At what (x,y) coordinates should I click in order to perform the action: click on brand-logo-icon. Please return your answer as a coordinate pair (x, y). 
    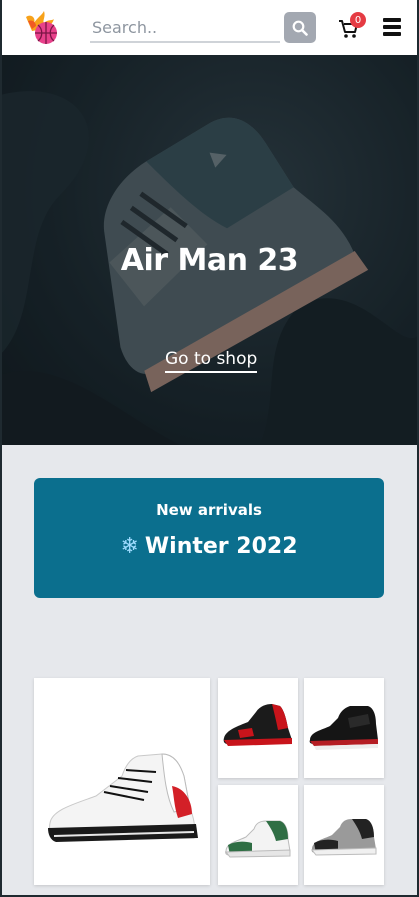
    Looking at the image, I should click on (41, 28).